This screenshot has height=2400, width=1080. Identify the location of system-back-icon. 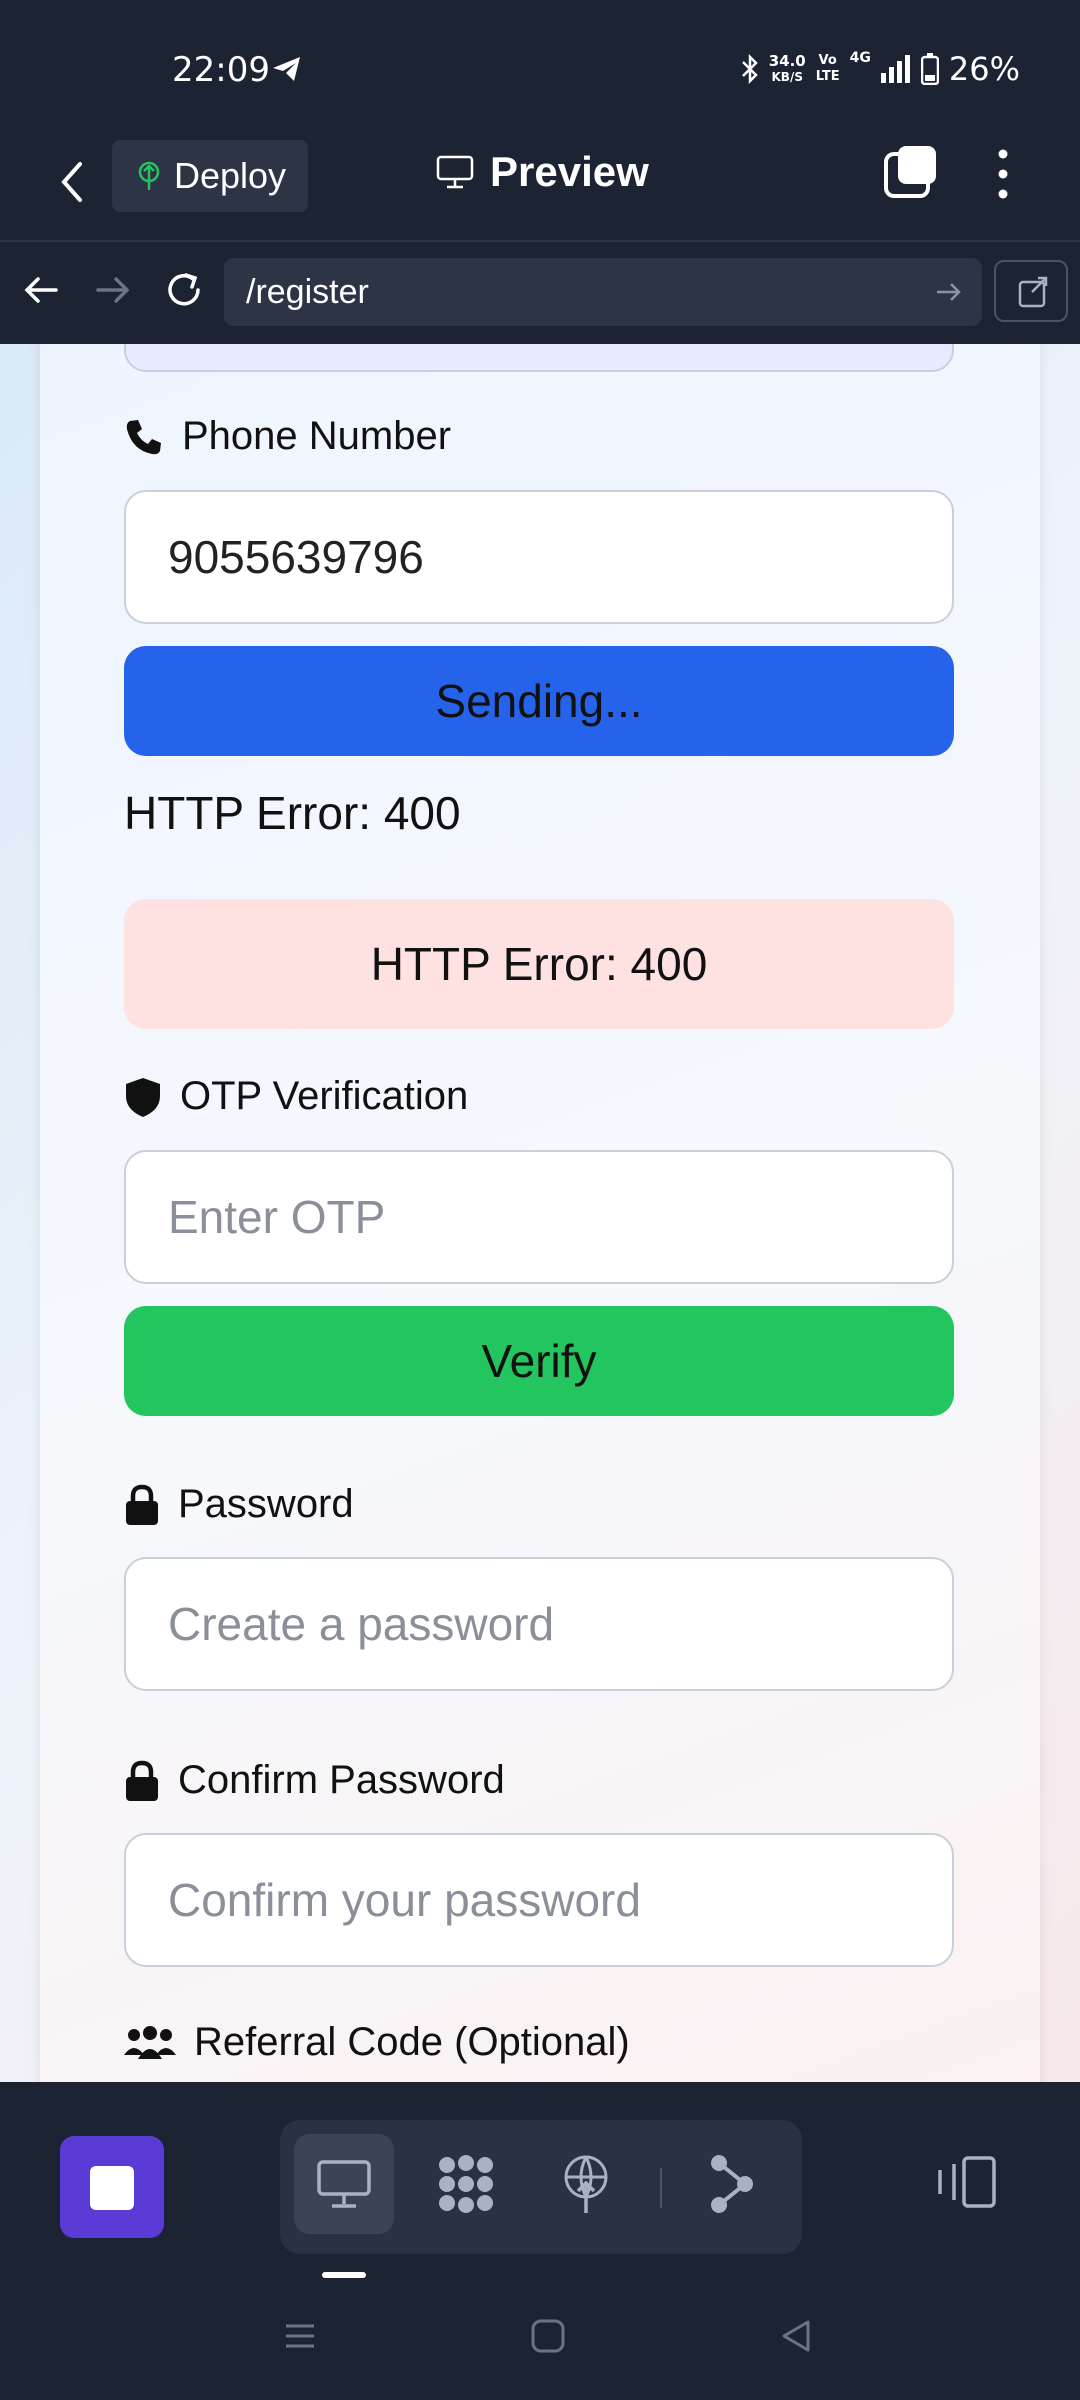
(796, 2336).